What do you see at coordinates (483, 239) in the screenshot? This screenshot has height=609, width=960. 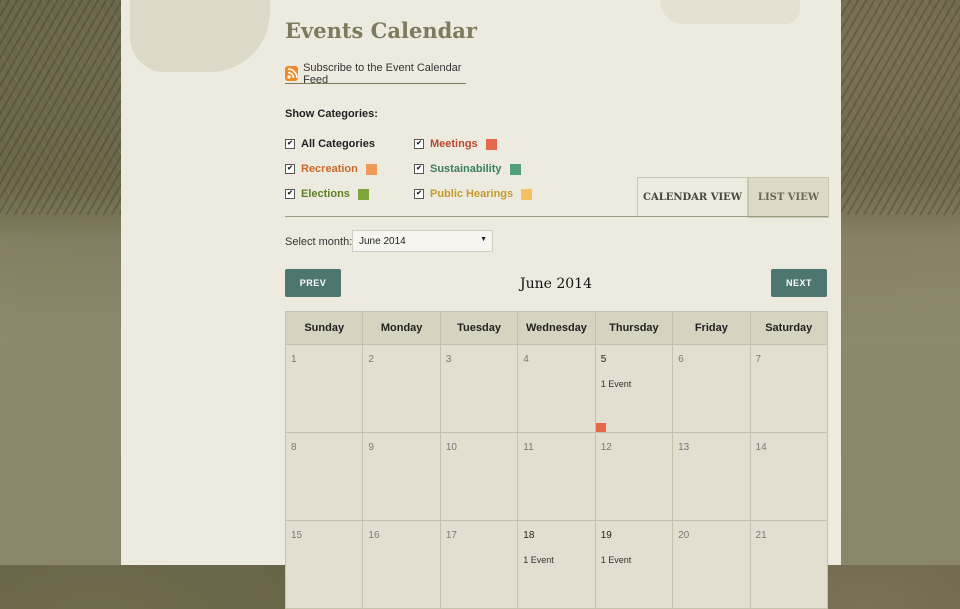 I see `dropdown-arrow-icon: ▼` at bounding box center [483, 239].